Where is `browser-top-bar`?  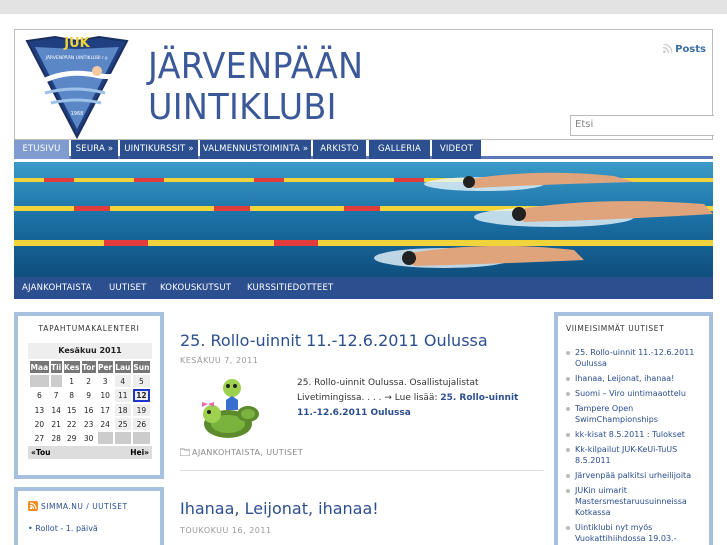 browser-top-bar is located at coordinates (363, 7).